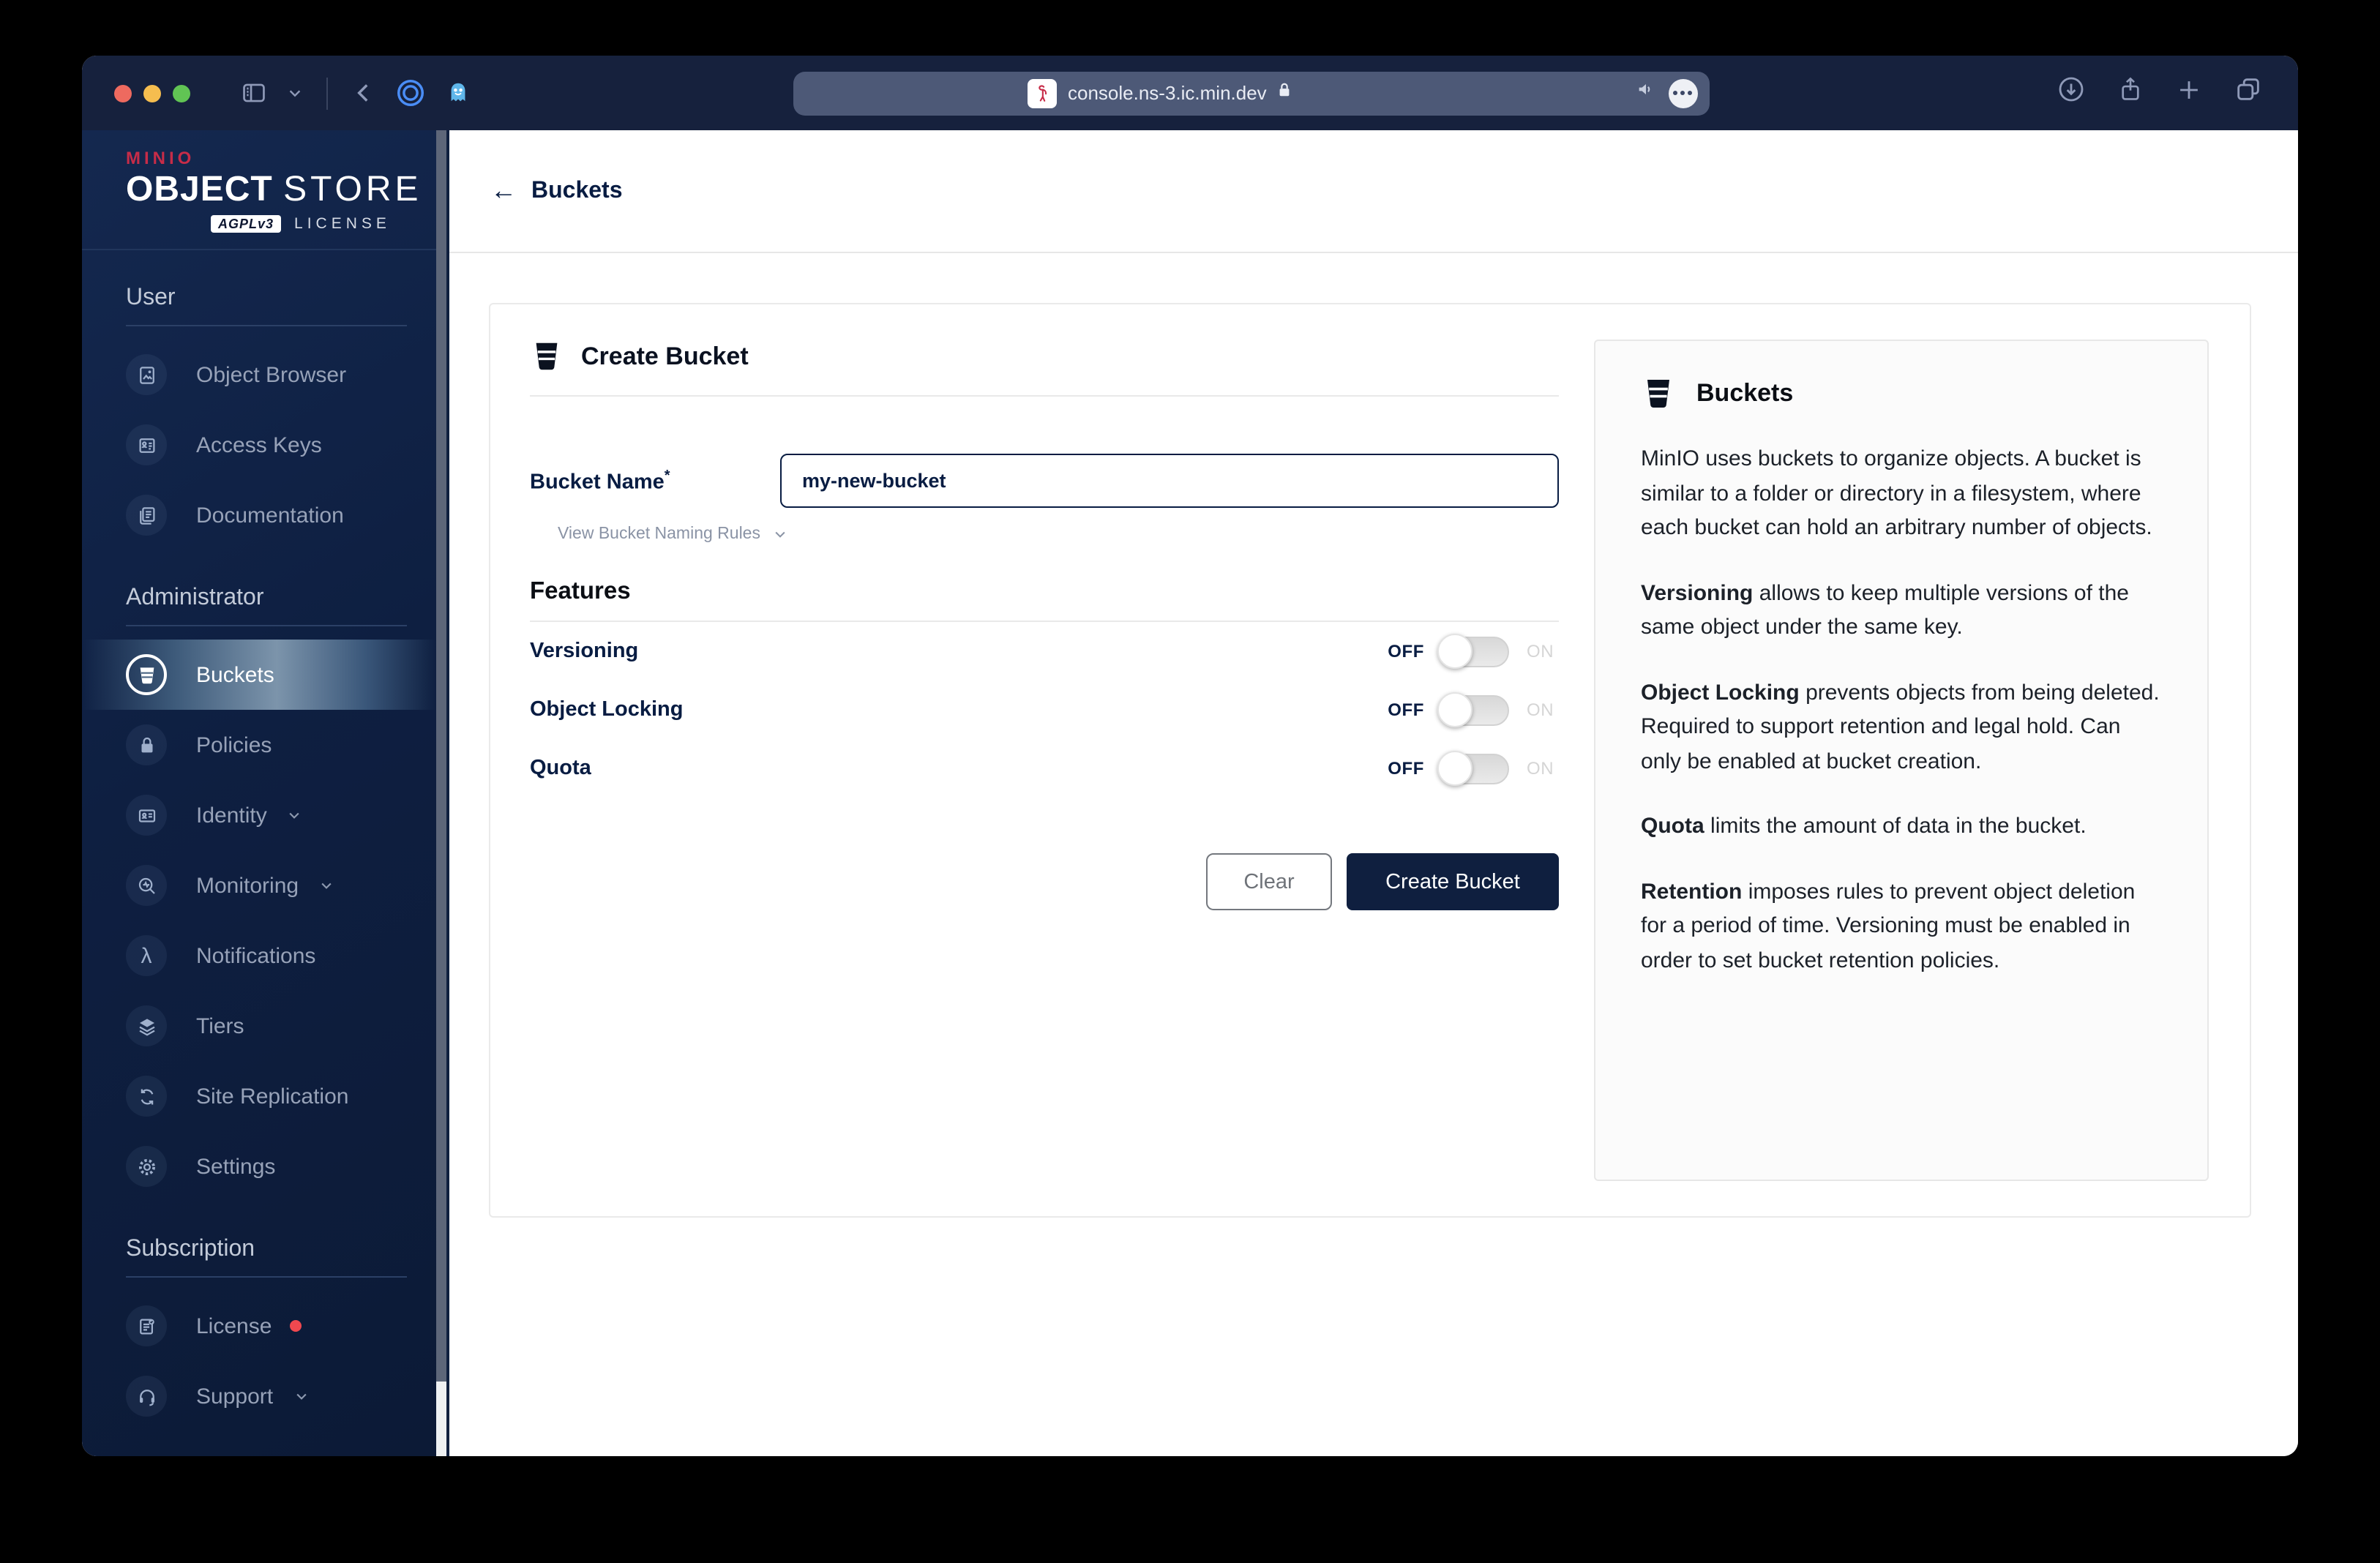 The image size is (2380, 1563). I want to click on sidebar-item-settings: Settings, so click(259, 1166).